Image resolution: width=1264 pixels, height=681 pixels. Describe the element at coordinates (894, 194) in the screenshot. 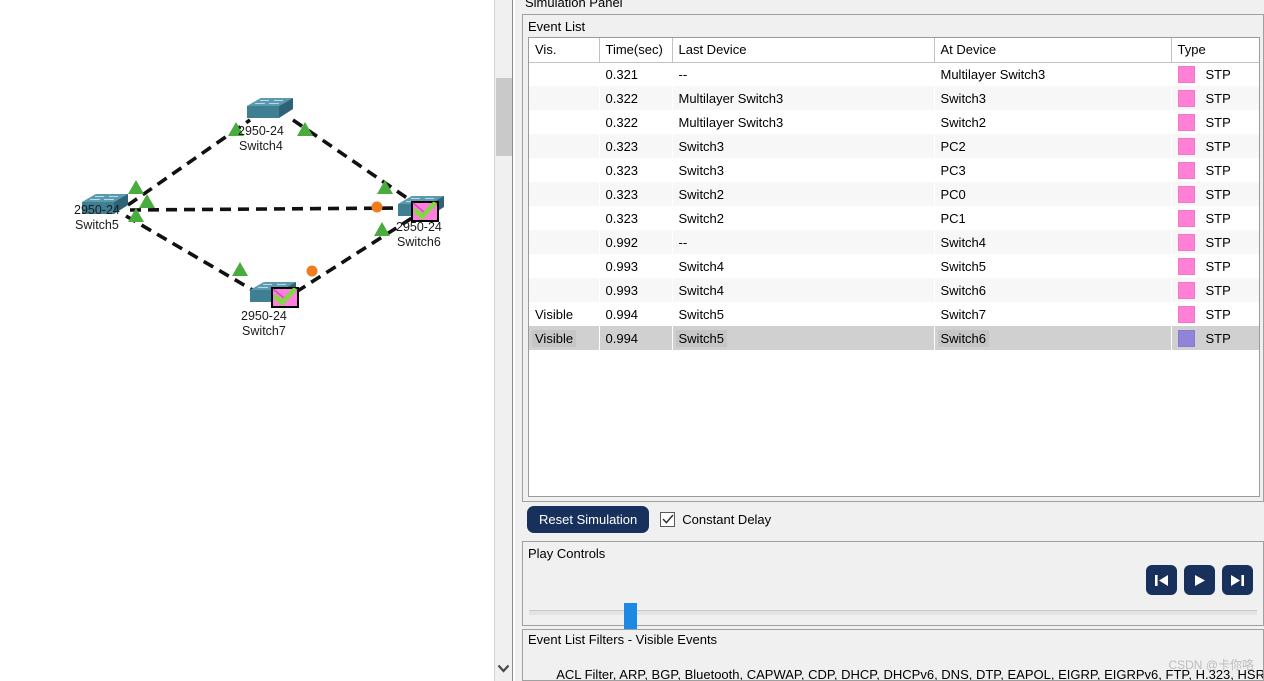

I see `table-row: 0.323 Switch2 PC0 STP` at that location.